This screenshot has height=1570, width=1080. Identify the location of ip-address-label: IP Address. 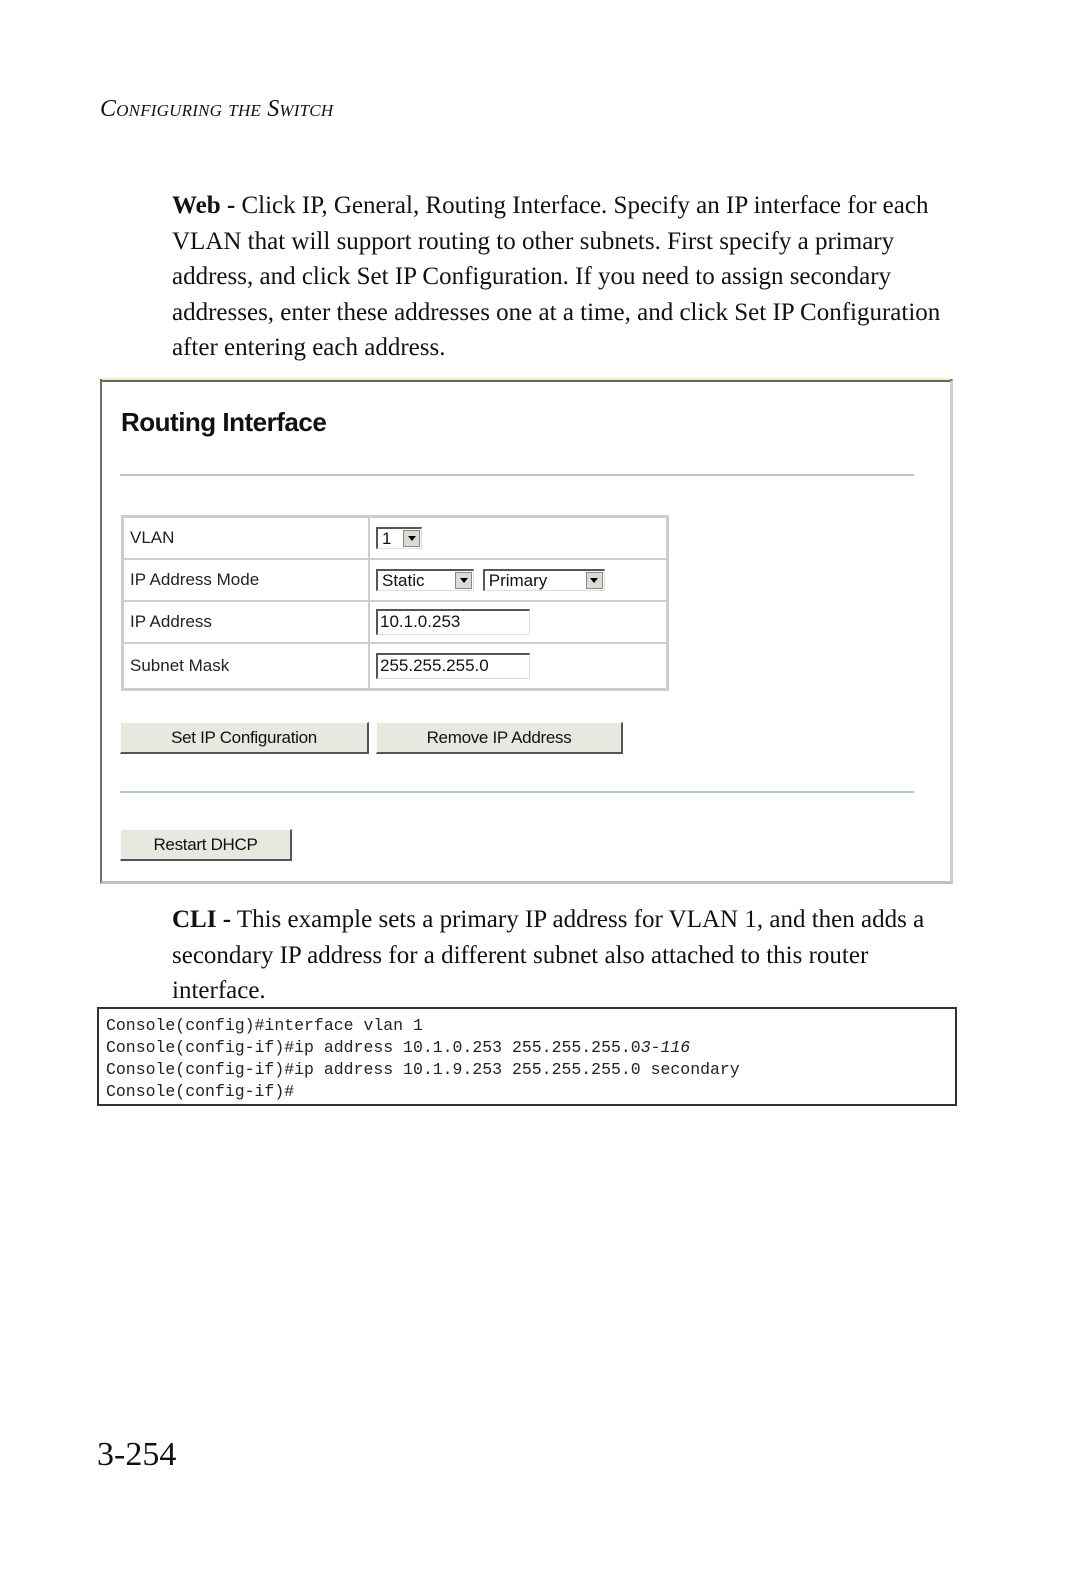
(246, 622).